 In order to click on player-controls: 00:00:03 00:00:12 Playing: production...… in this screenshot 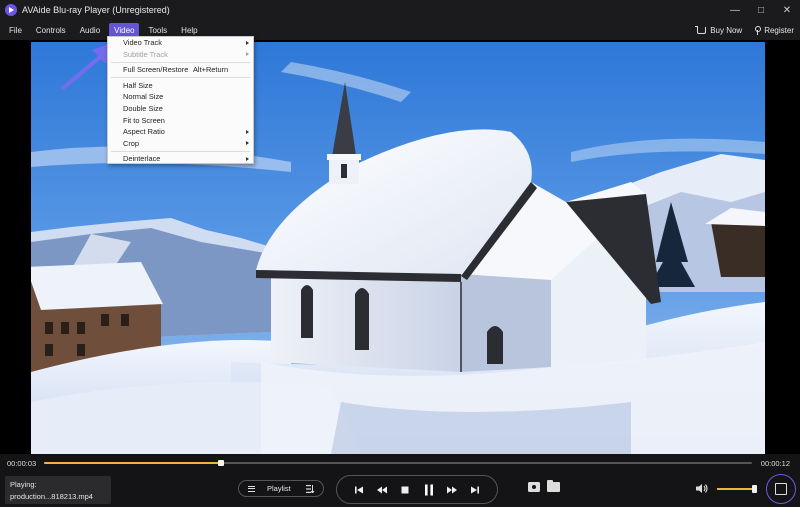, I will do `click(400, 480)`.